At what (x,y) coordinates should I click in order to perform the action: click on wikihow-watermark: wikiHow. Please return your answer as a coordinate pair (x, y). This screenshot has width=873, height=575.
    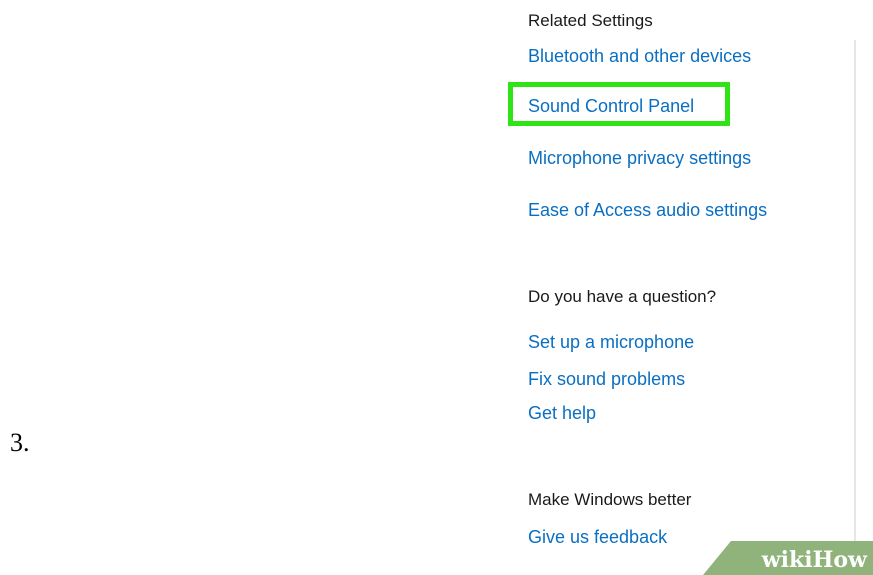
    Looking at the image, I should click on (788, 558).